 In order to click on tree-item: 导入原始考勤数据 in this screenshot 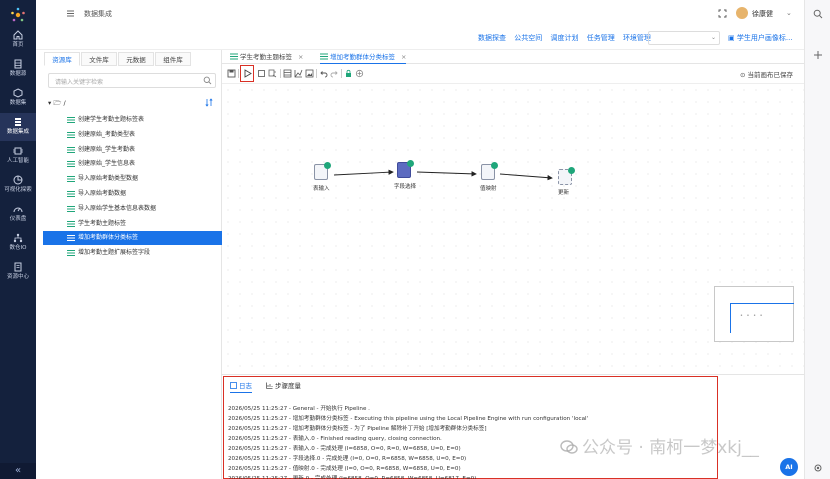, I will do `click(132, 194)`.